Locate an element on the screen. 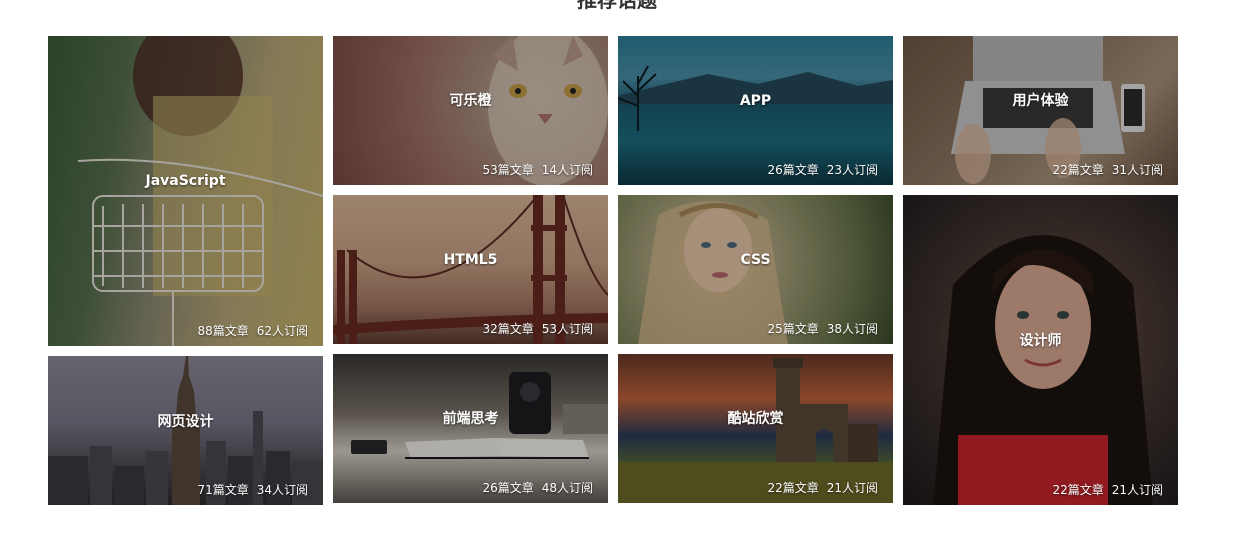 This screenshot has height=540, width=1234. topic-tile-css: CSS 25篇文章 38人订阅 is located at coordinates (755, 269).